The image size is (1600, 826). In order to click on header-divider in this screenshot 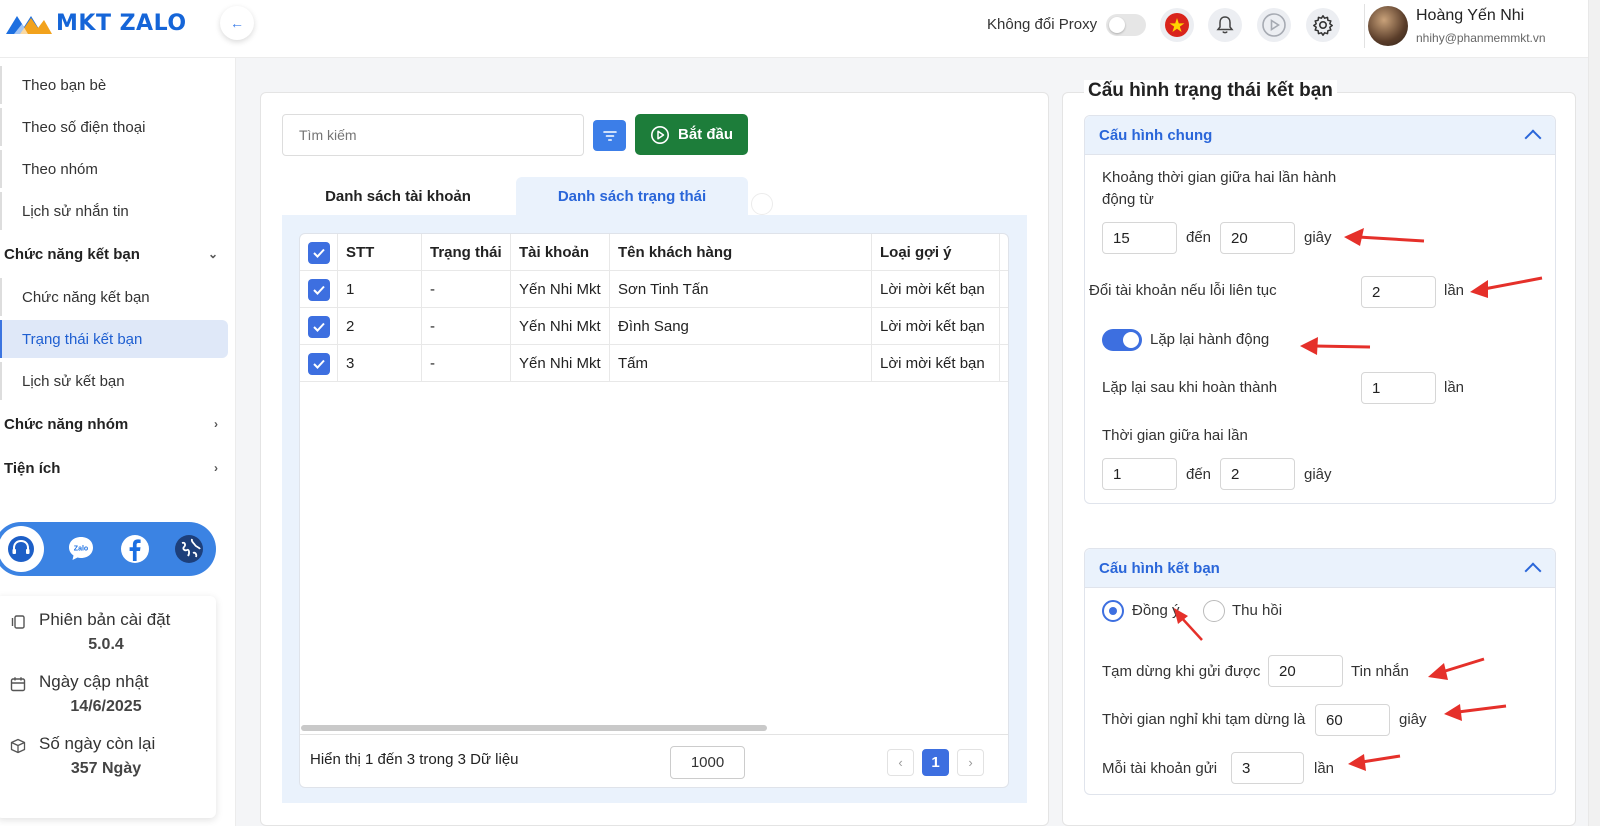, I will do `click(1364, 26)`.